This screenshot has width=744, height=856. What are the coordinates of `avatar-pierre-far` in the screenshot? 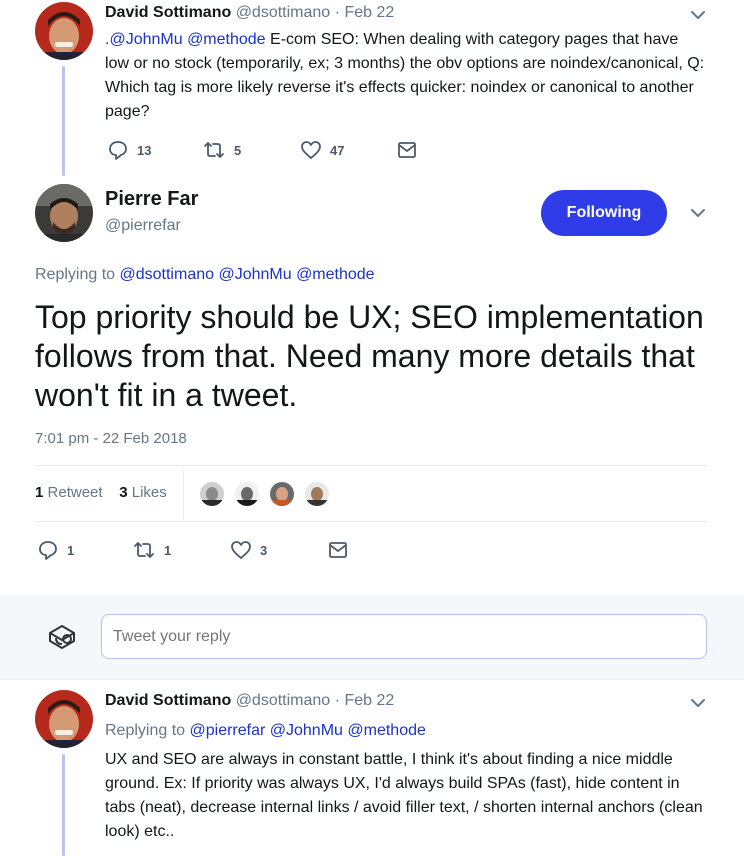 It's located at (64, 213).